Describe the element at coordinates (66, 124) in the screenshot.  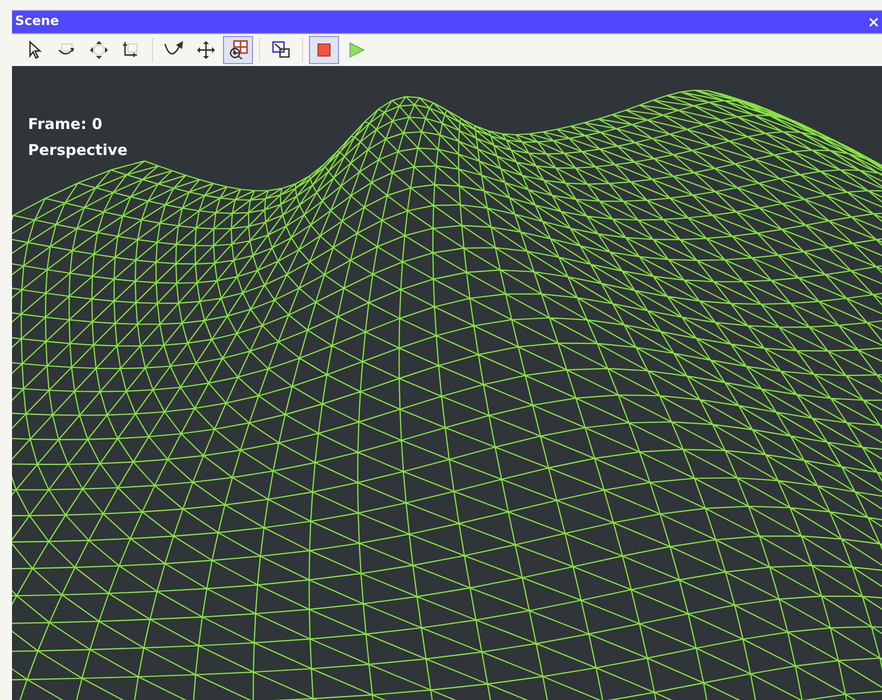
I see `frame-counter: Frame: 0` at that location.